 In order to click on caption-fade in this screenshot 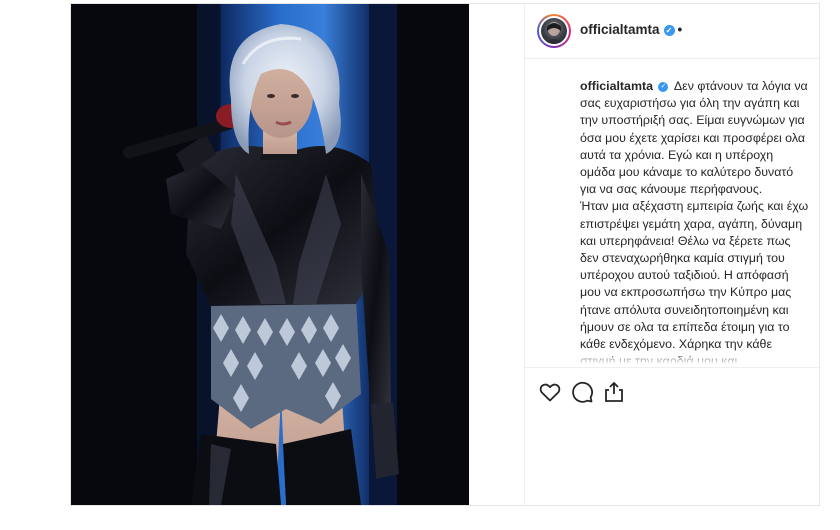, I will do `click(697, 358)`.